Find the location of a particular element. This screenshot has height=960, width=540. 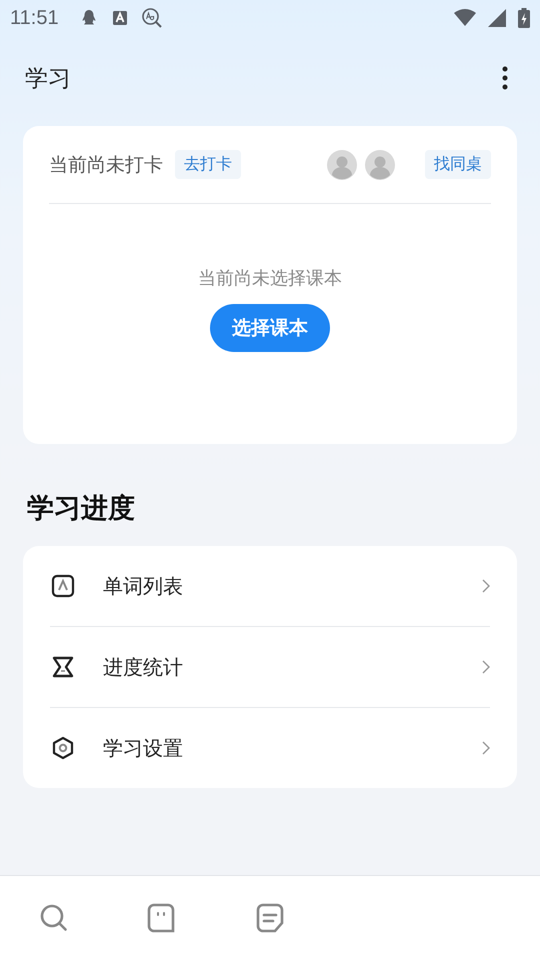

font-search-icon is located at coordinates (151, 18).